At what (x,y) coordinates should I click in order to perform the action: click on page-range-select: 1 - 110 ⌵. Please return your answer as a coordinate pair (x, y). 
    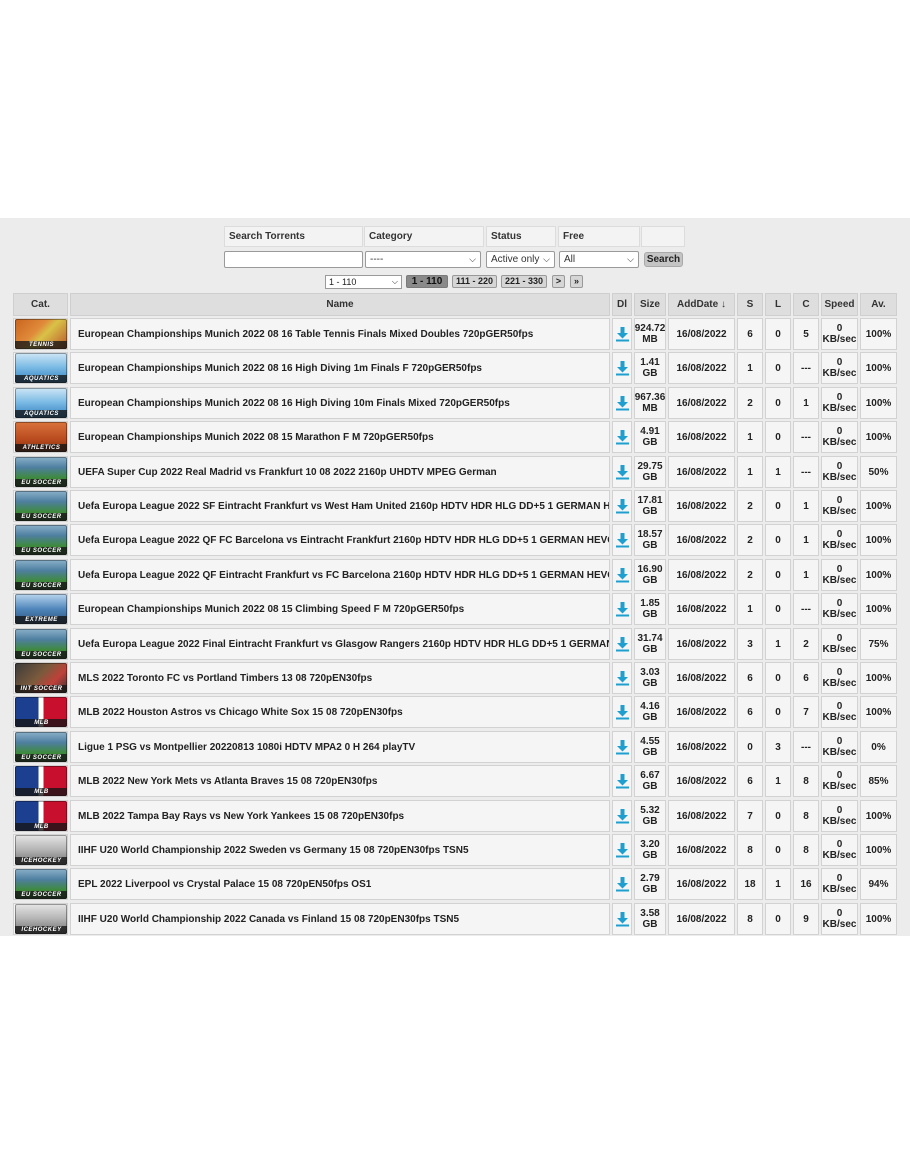
    Looking at the image, I should click on (363, 282).